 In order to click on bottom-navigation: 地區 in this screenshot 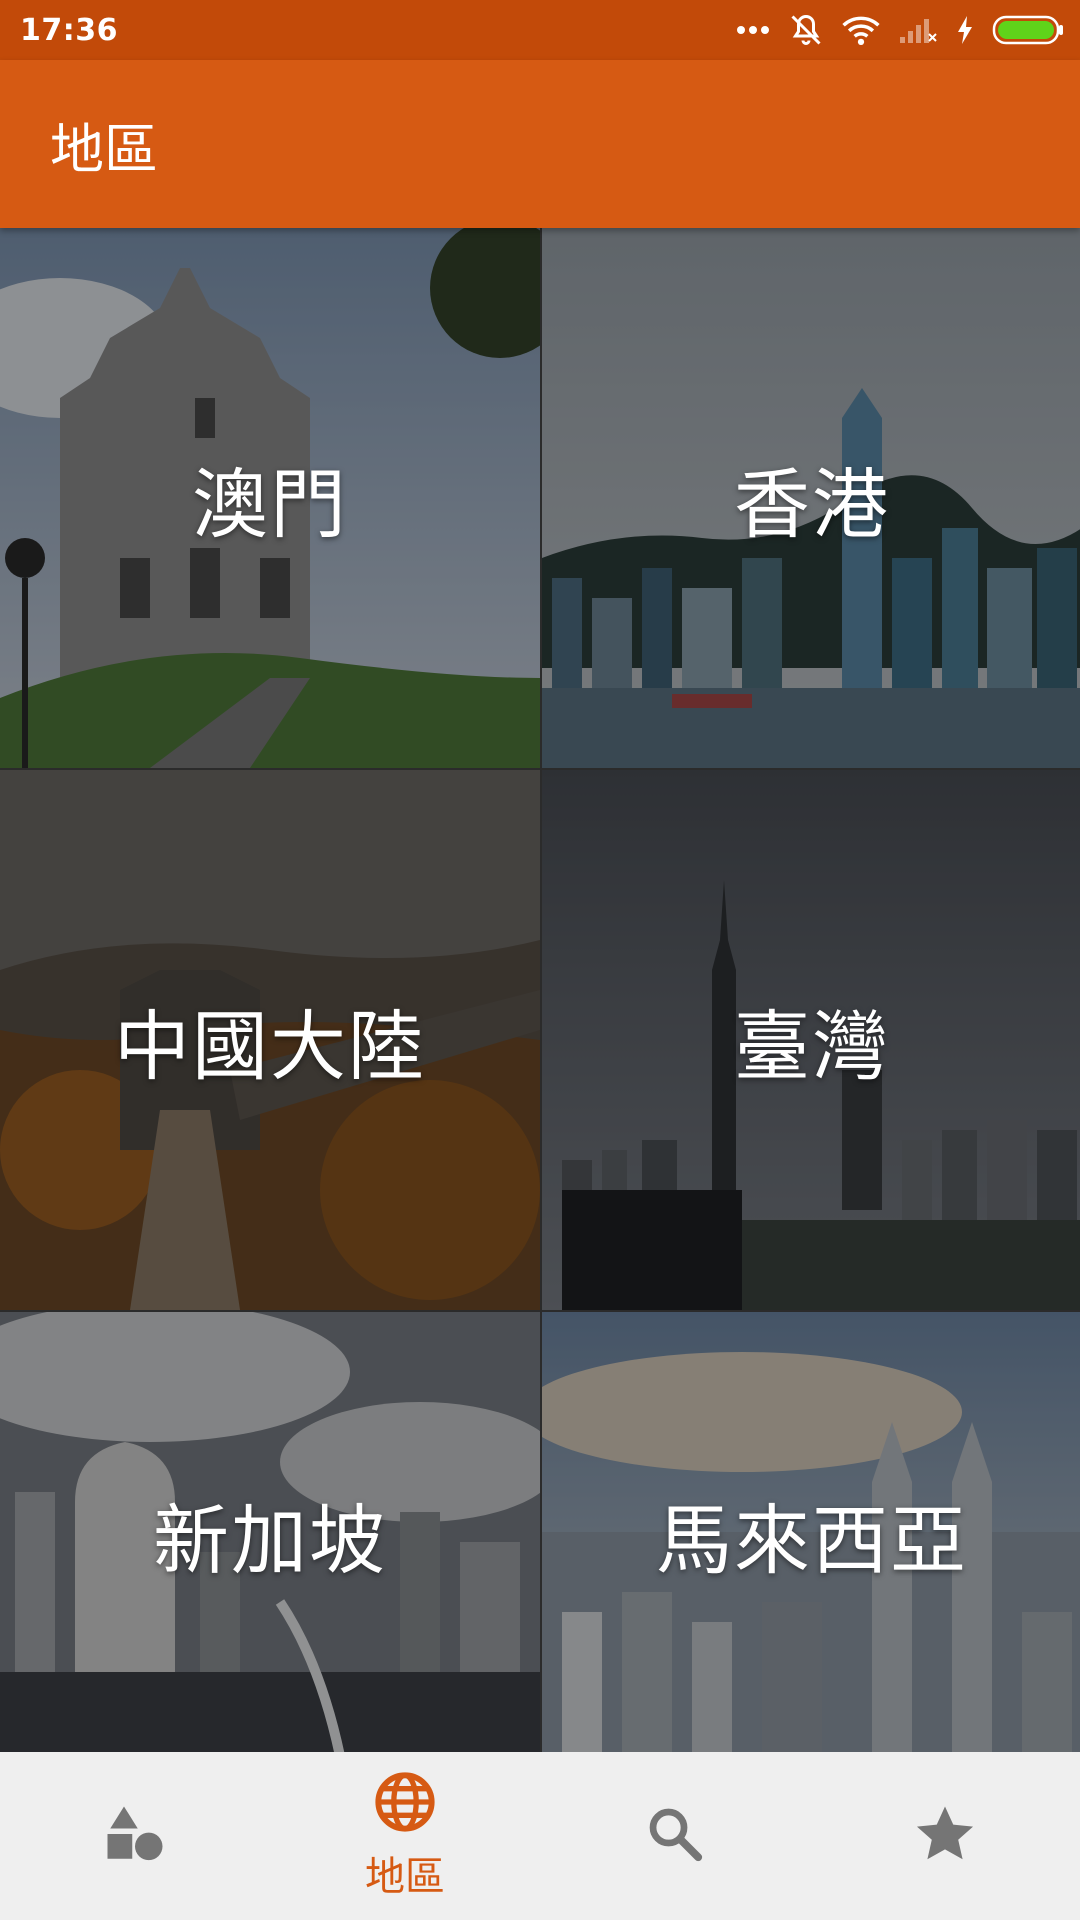, I will do `click(540, 1836)`.